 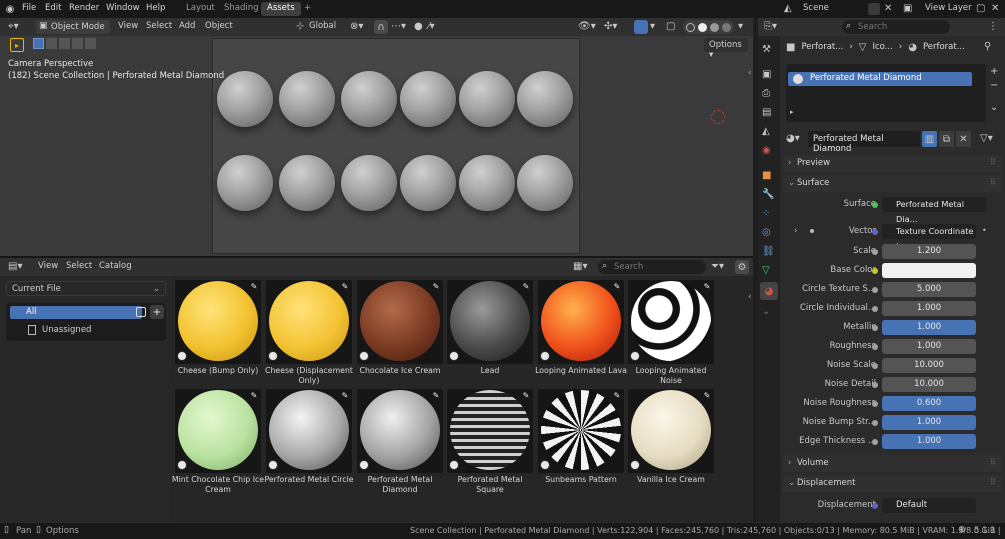 I want to click on display-mode-icon: ▦▾, so click(x=580, y=266).